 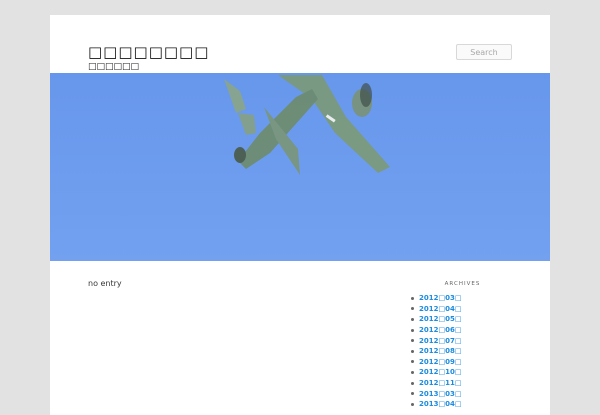 I want to click on list-item: 2013□03□, so click(x=460, y=393).